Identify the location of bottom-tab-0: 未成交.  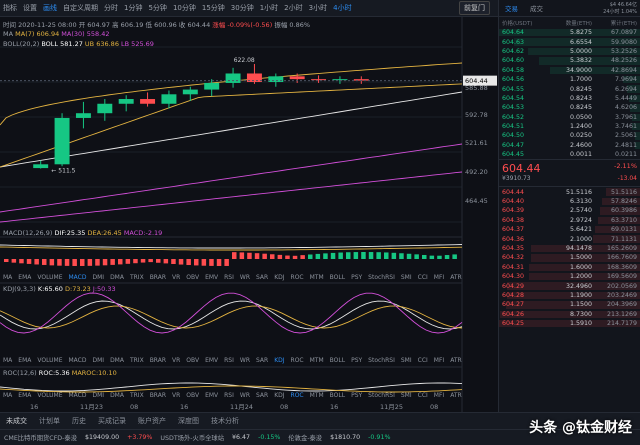
(16, 421).